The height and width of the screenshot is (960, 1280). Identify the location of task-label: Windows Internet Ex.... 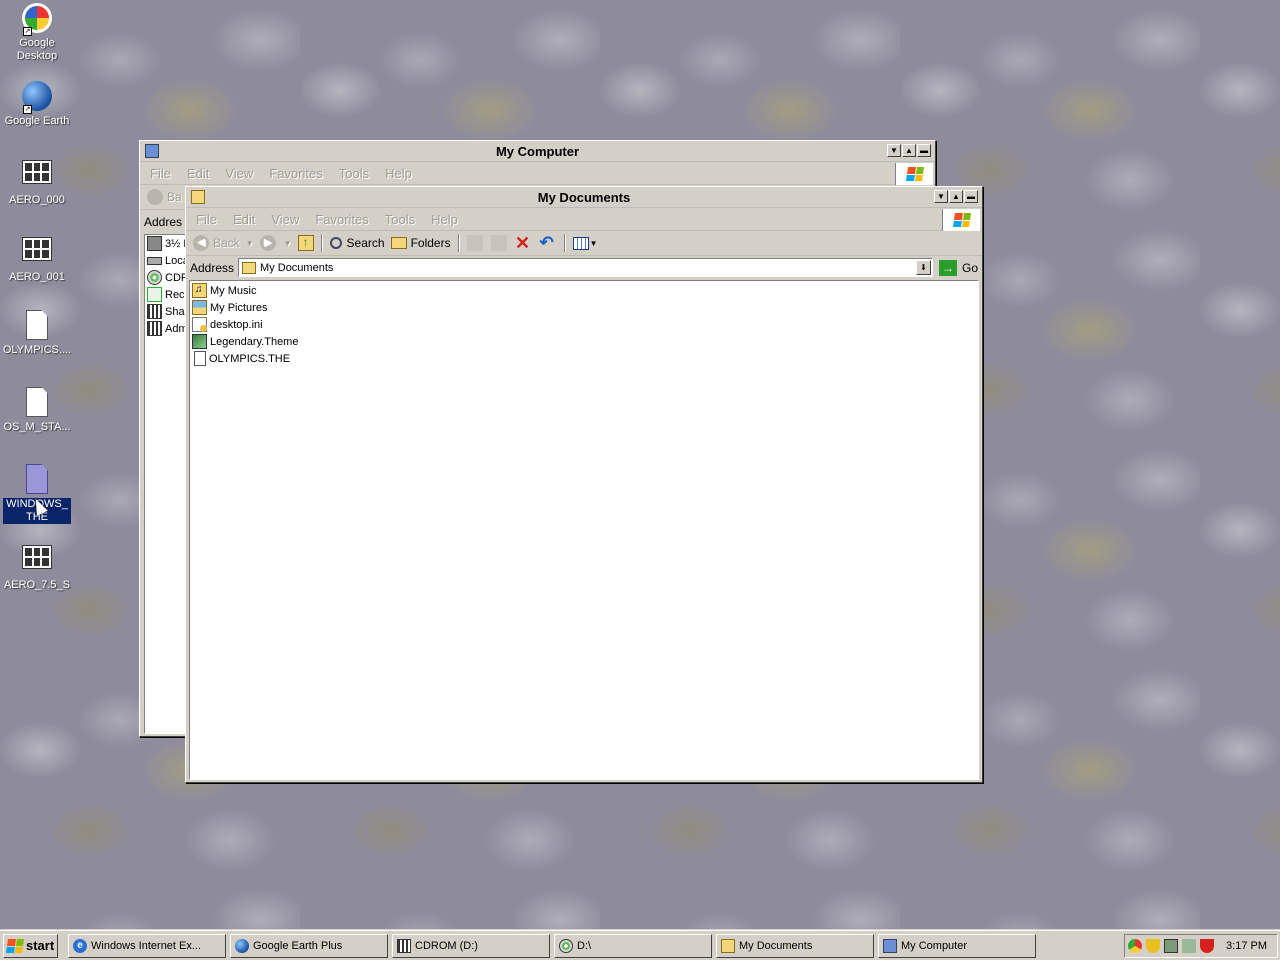
(146, 945).